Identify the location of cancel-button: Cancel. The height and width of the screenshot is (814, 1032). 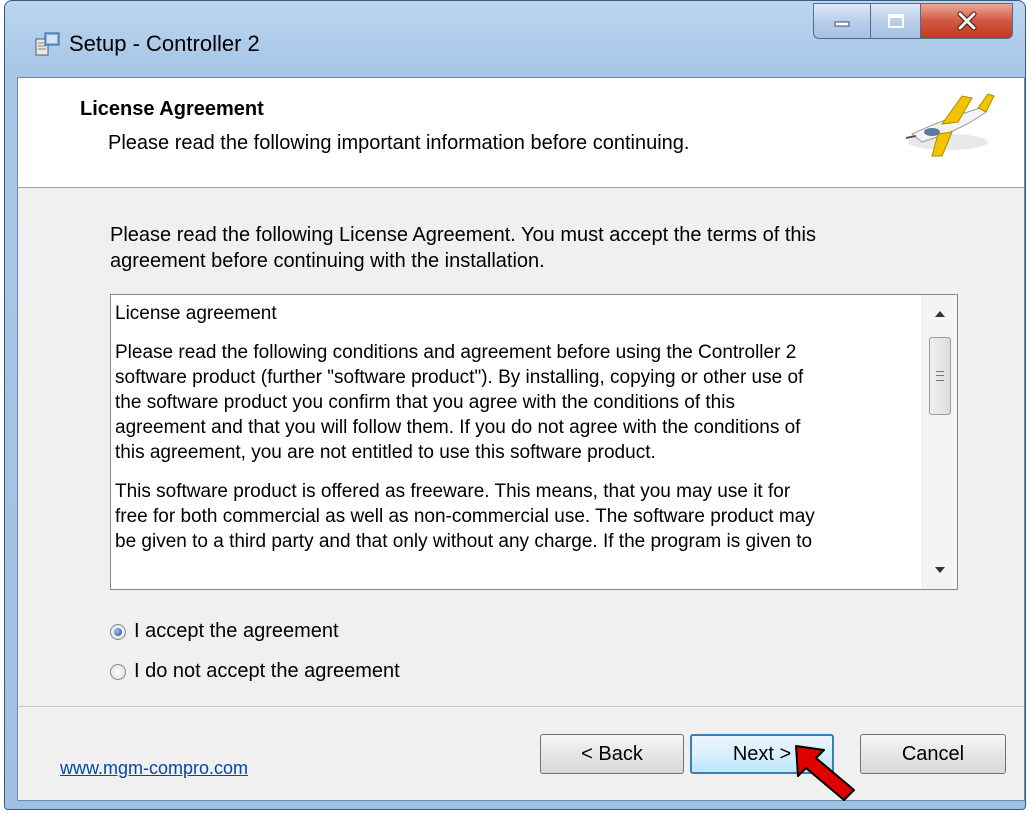
(933, 754).